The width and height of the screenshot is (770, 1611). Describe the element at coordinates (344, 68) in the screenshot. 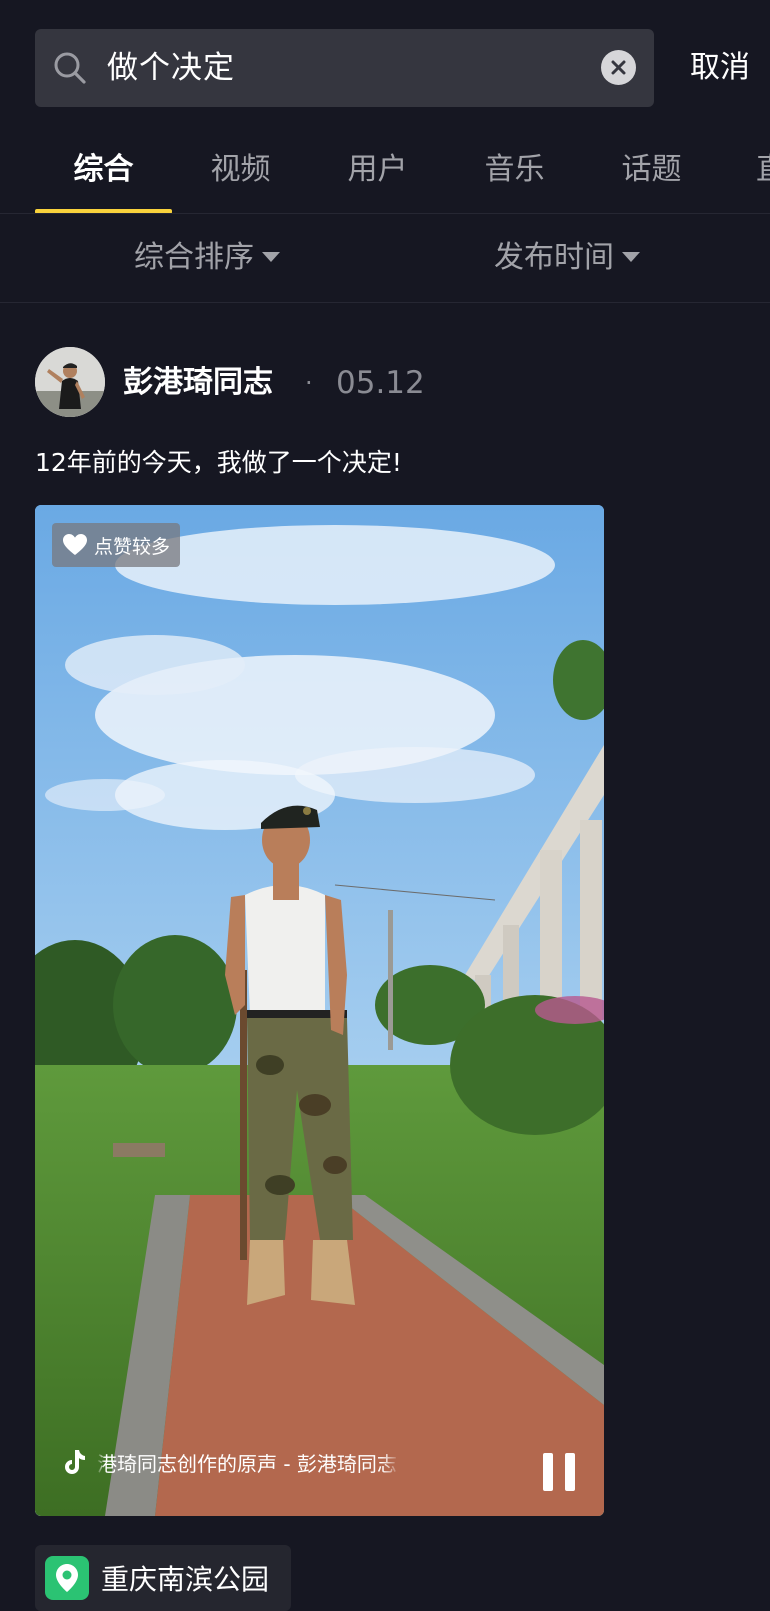

I see `search-bar: 做个决定` at that location.